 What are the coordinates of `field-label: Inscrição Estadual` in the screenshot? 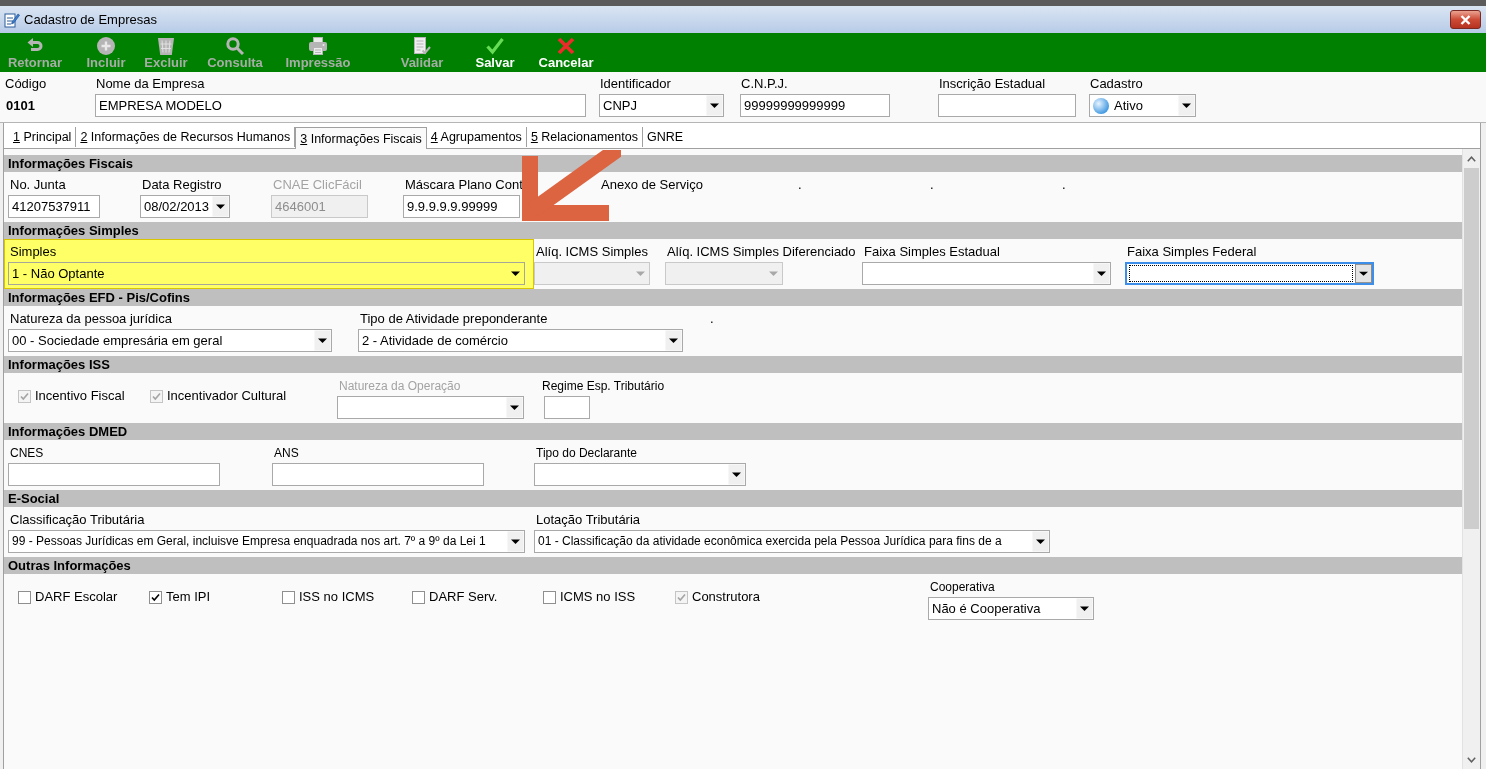 It's located at (992, 84).